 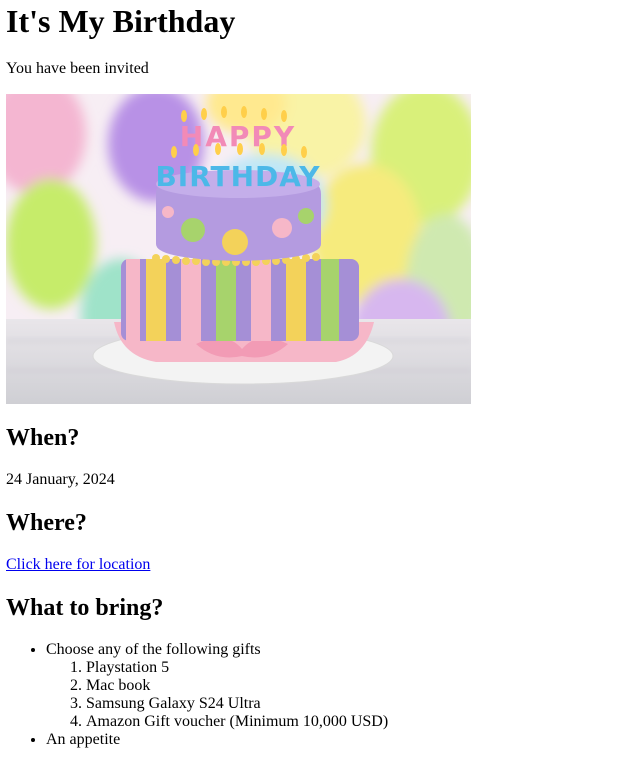 What do you see at coordinates (121, 21) in the screenshot?
I see `page-title: It's My Birthday` at bounding box center [121, 21].